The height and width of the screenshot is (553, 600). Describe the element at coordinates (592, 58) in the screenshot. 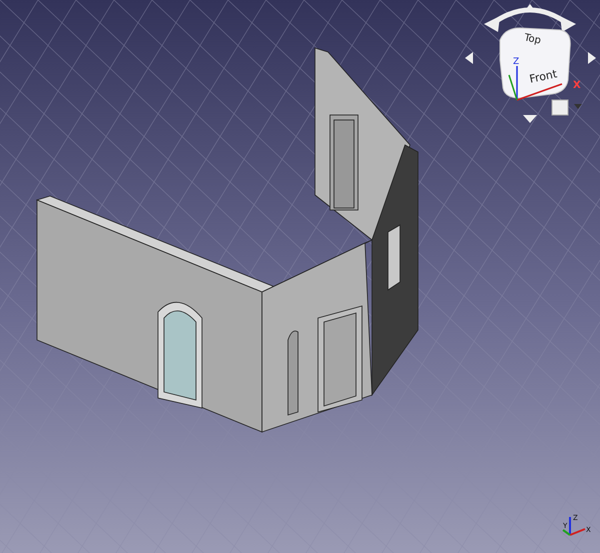

I see `right-arrow-icon` at that location.